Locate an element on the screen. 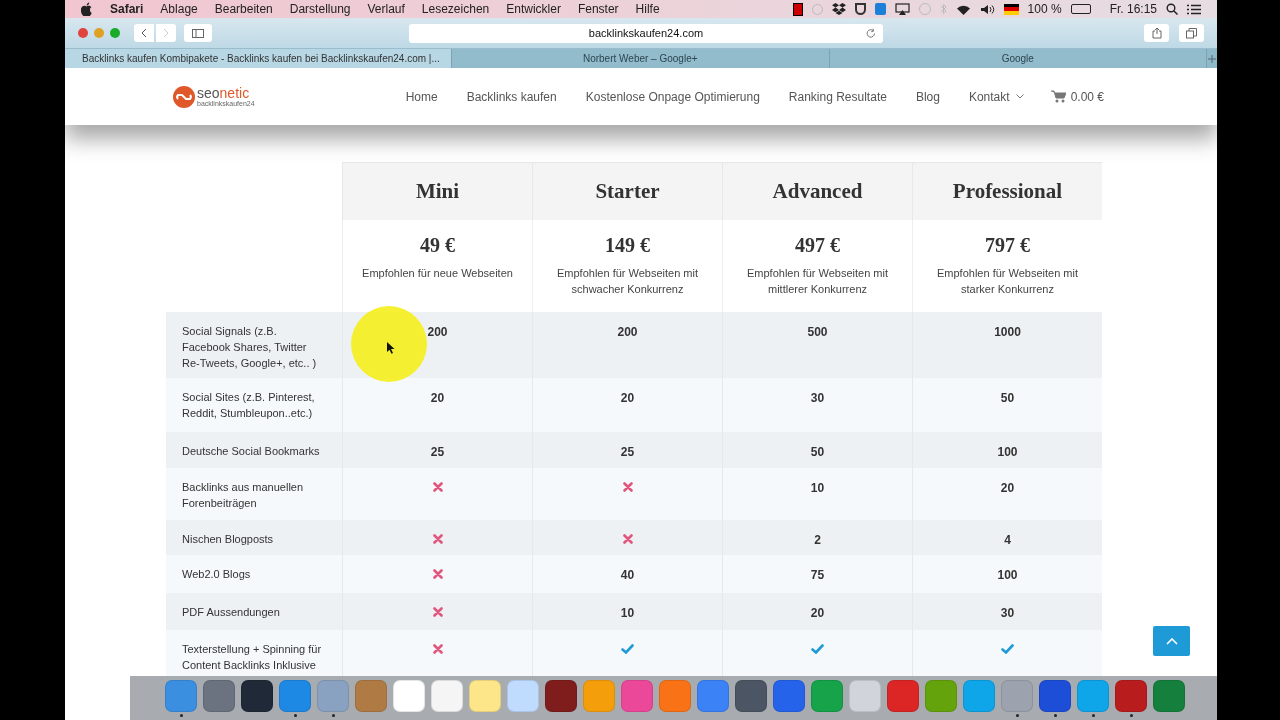 This screenshot has width=1280, height=720. logo-text: seonetic is located at coordinates (226, 93).